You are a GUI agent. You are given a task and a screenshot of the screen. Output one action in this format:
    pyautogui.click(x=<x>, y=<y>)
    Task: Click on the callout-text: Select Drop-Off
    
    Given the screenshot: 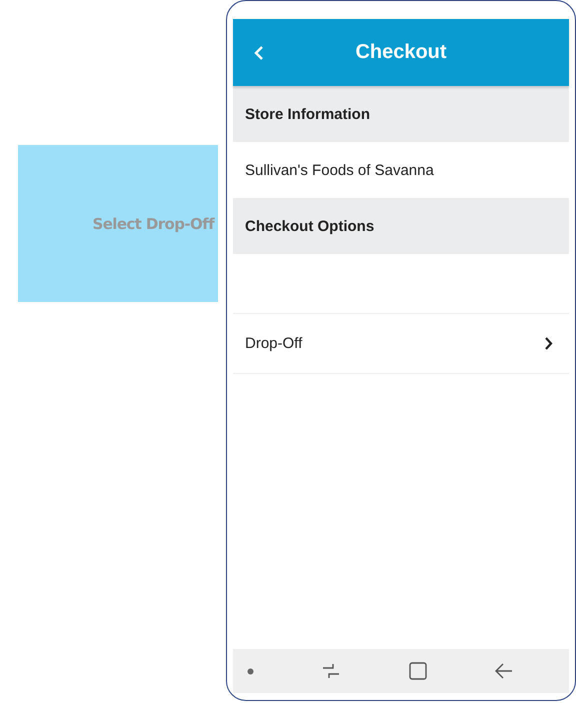 What is the action you would take?
    pyautogui.click(x=153, y=223)
    